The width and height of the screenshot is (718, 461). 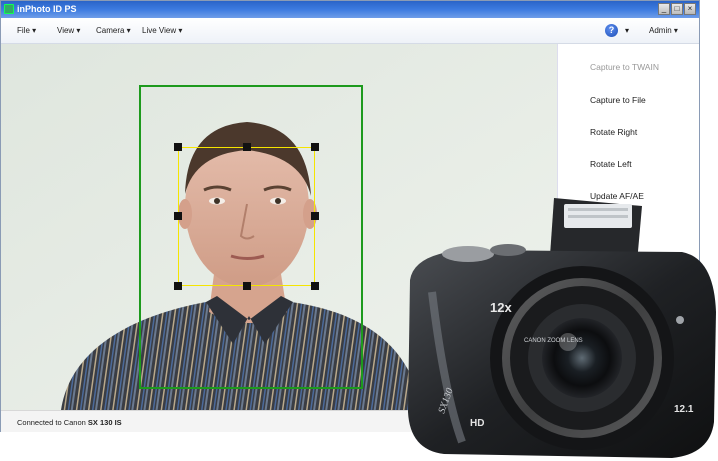 I want to click on minimize-button: _, so click(x=664, y=9).